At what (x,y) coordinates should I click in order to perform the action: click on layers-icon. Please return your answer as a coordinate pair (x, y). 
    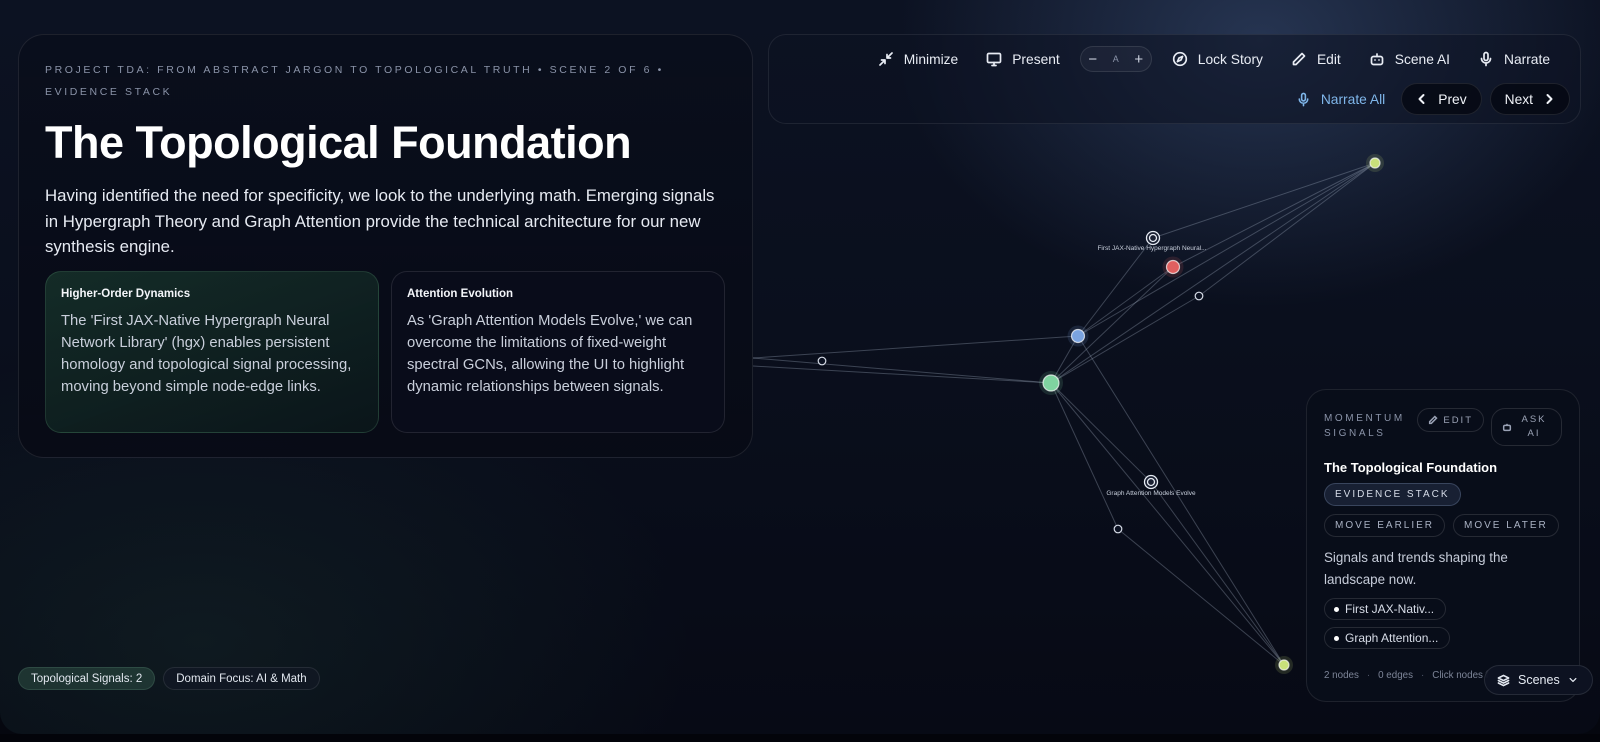
    Looking at the image, I should click on (1503, 680).